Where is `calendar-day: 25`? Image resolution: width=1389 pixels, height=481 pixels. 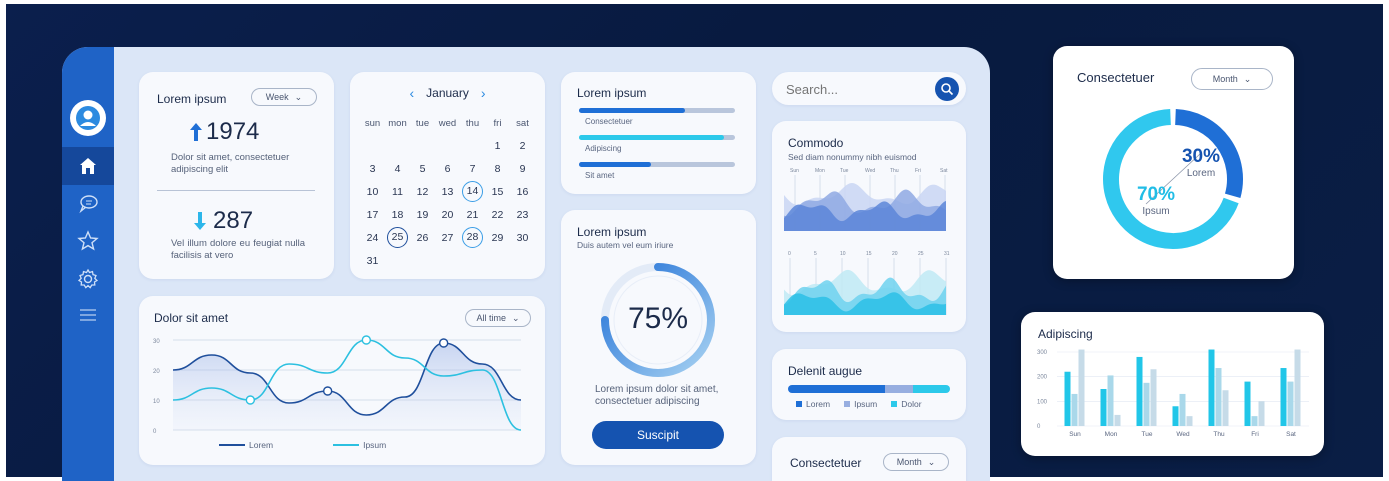 calendar-day: 25 is located at coordinates (397, 237).